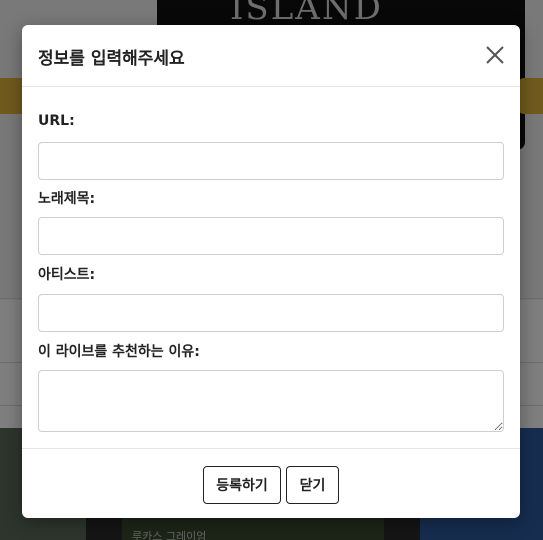 The height and width of the screenshot is (540, 543). Describe the element at coordinates (67, 199) in the screenshot. I see `song-title-label: 노래제목:` at that location.